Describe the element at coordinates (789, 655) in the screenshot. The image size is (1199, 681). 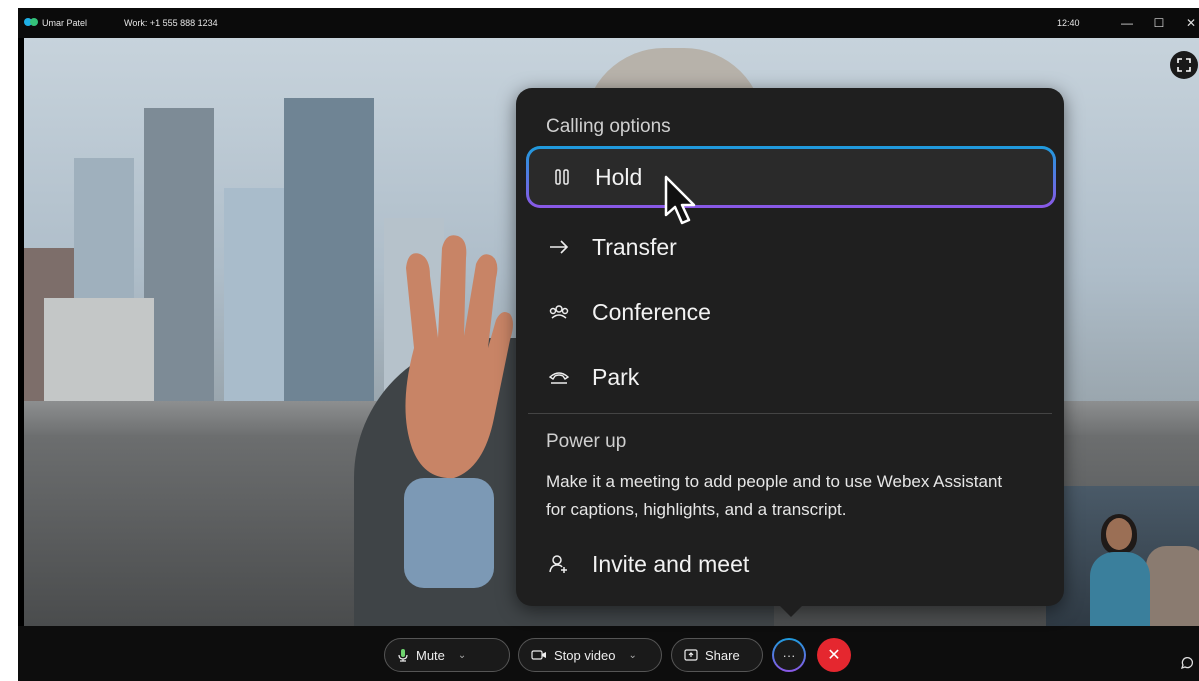
I see `more-options-button: ···` at that location.